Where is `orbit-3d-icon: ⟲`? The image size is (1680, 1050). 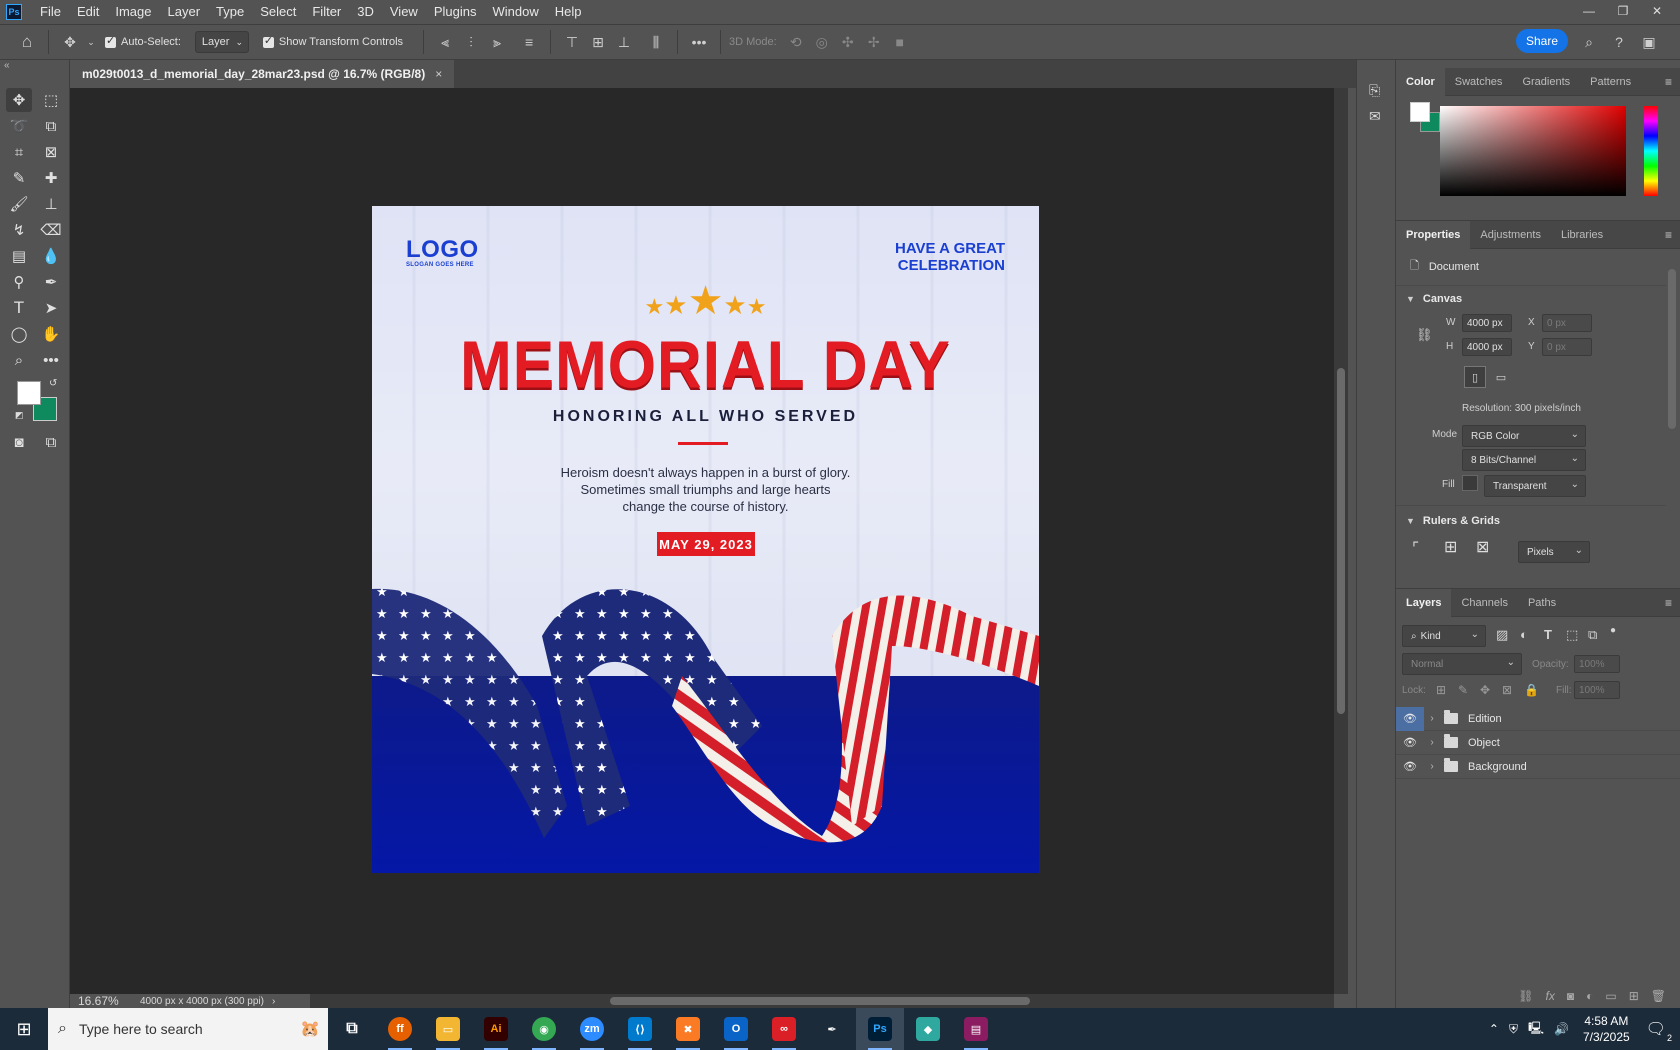 orbit-3d-icon: ⟲ is located at coordinates (796, 42).